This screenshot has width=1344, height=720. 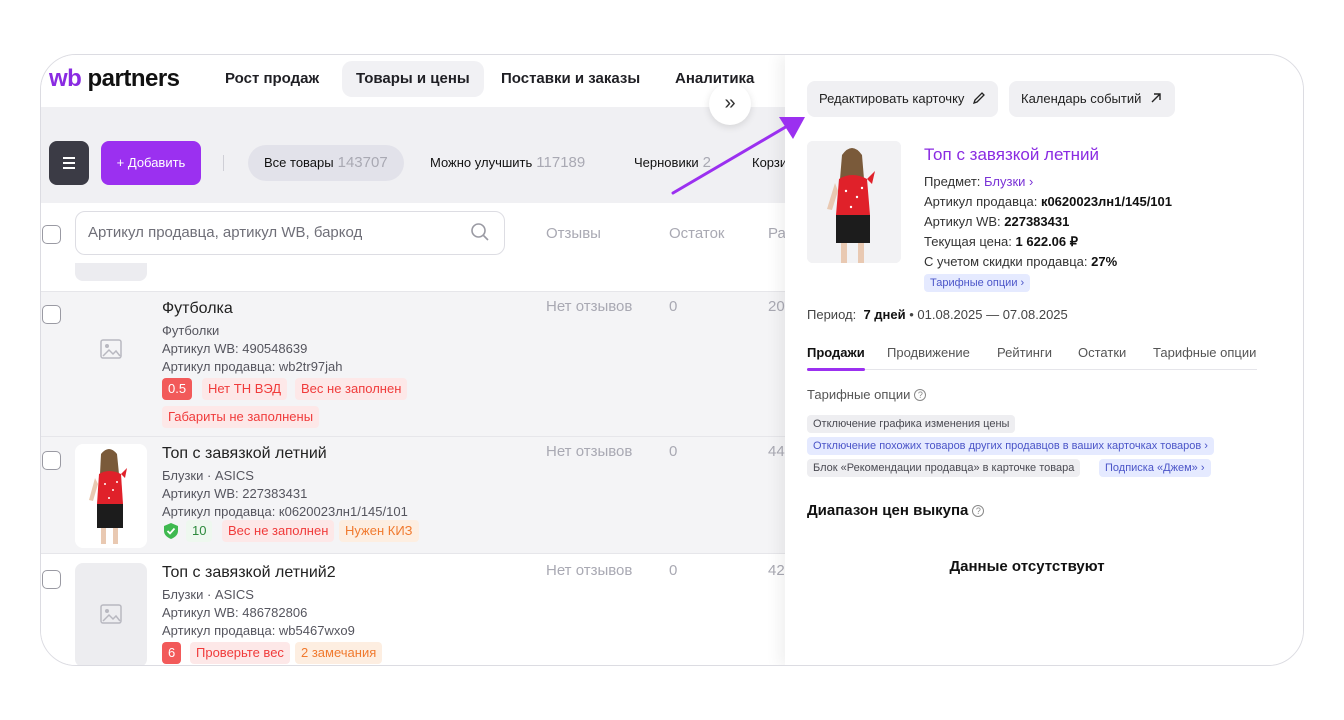 What do you see at coordinates (278, 232) in the screenshot?
I see `search-input` at bounding box center [278, 232].